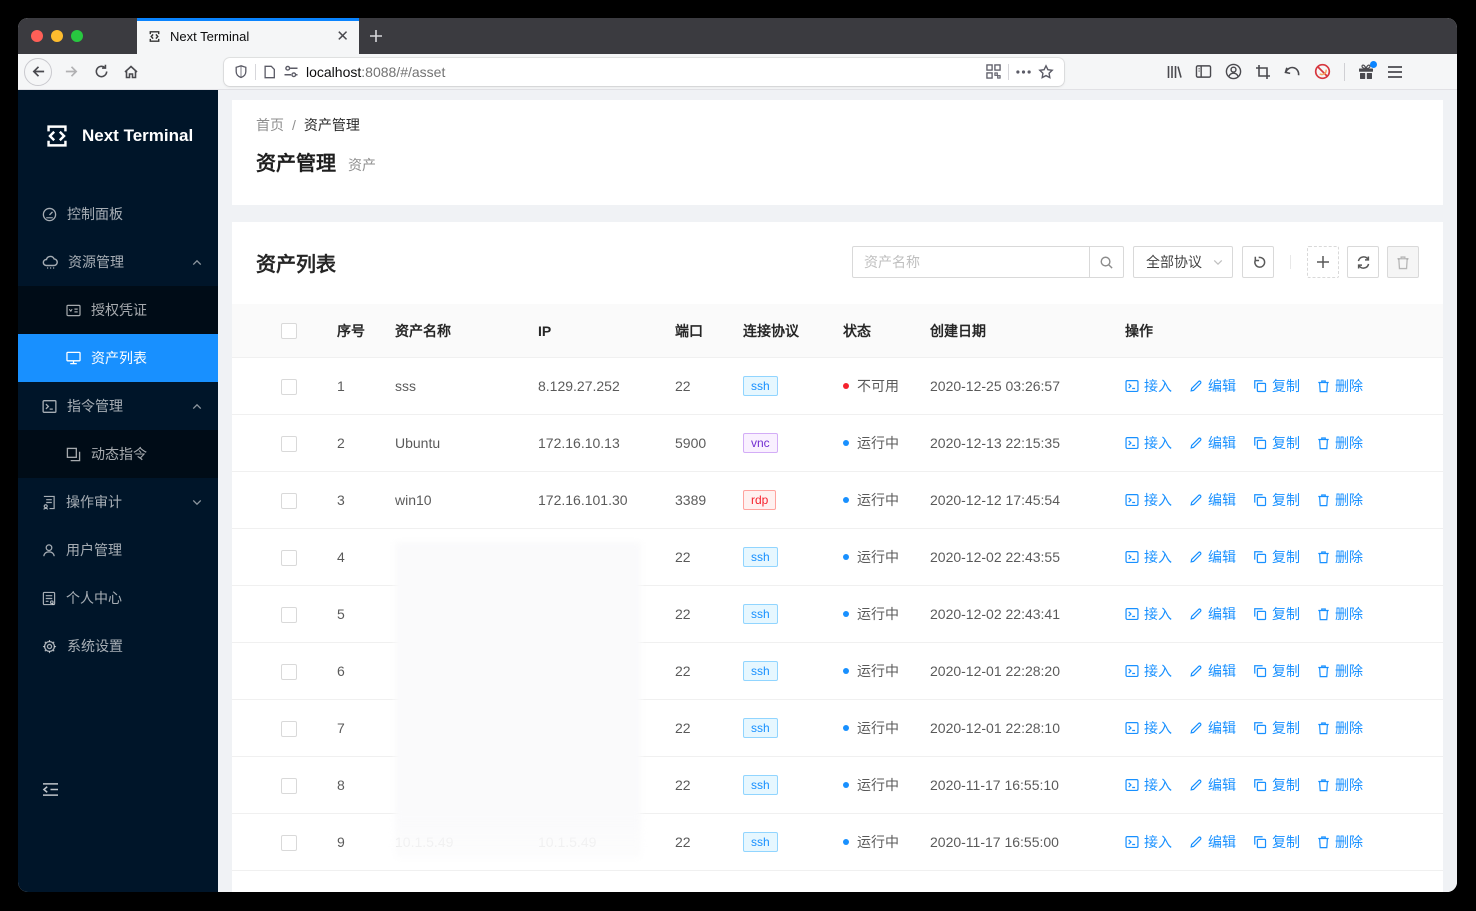 The image size is (1476, 911). What do you see at coordinates (95, 406) in the screenshot?
I see `sidebar-item-label: 指令管理` at bounding box center [95, 406].